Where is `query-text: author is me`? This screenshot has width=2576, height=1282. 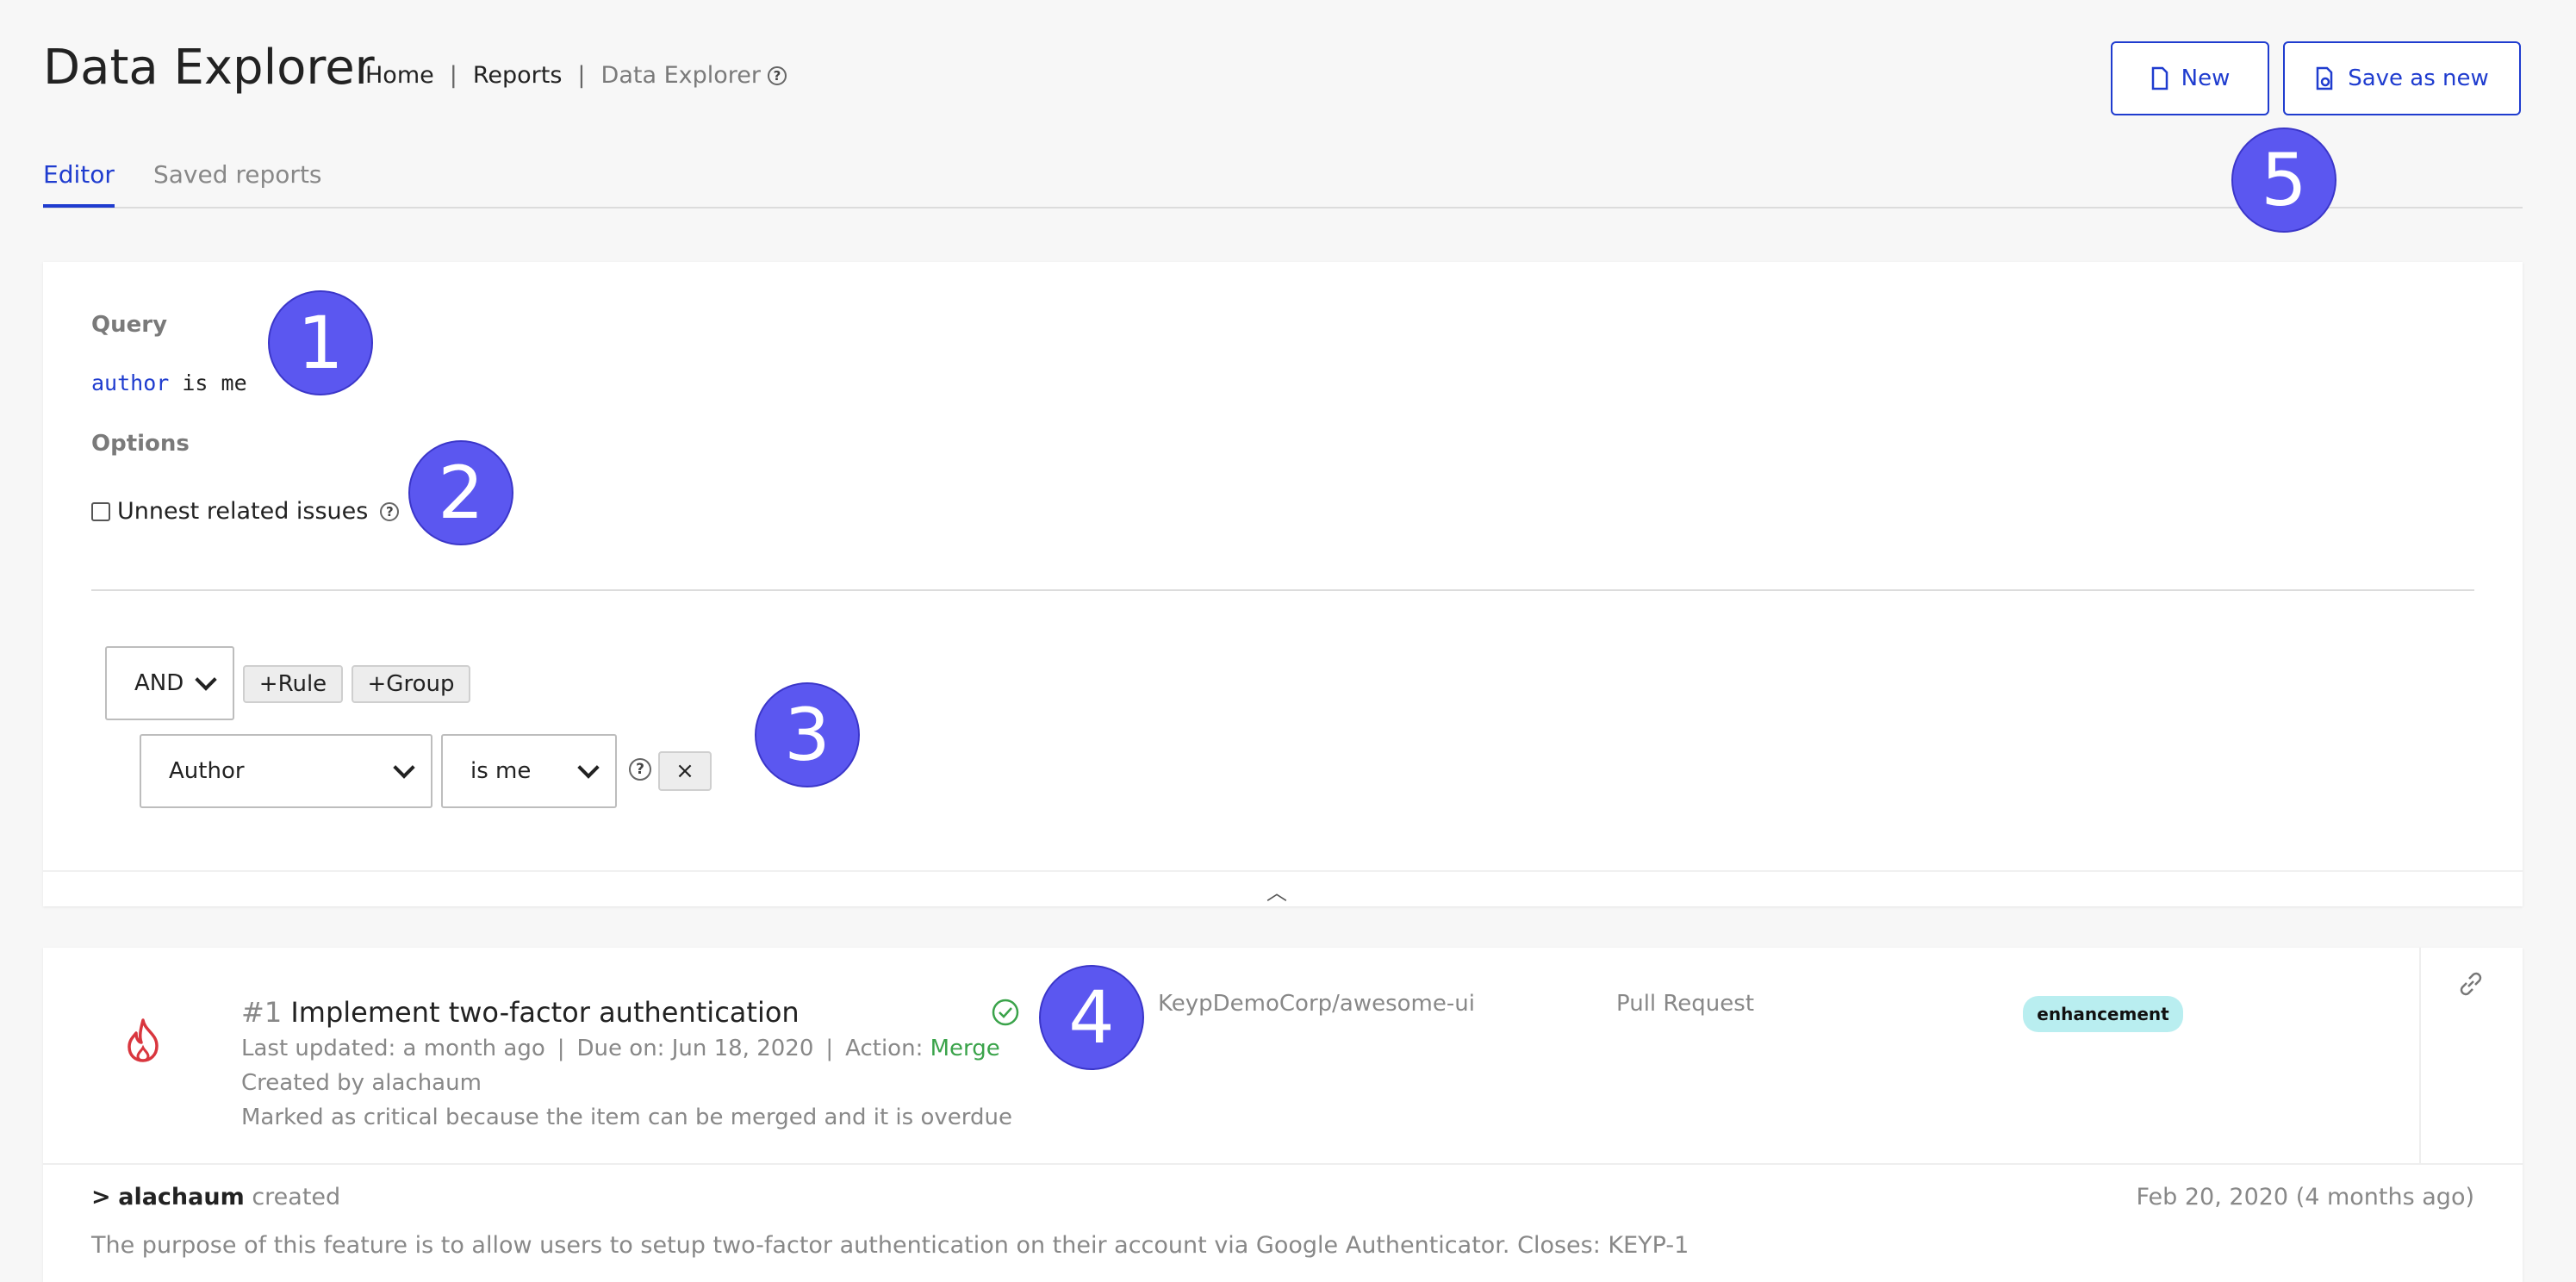 query-text: author is me is located at coordinates (169, 382).